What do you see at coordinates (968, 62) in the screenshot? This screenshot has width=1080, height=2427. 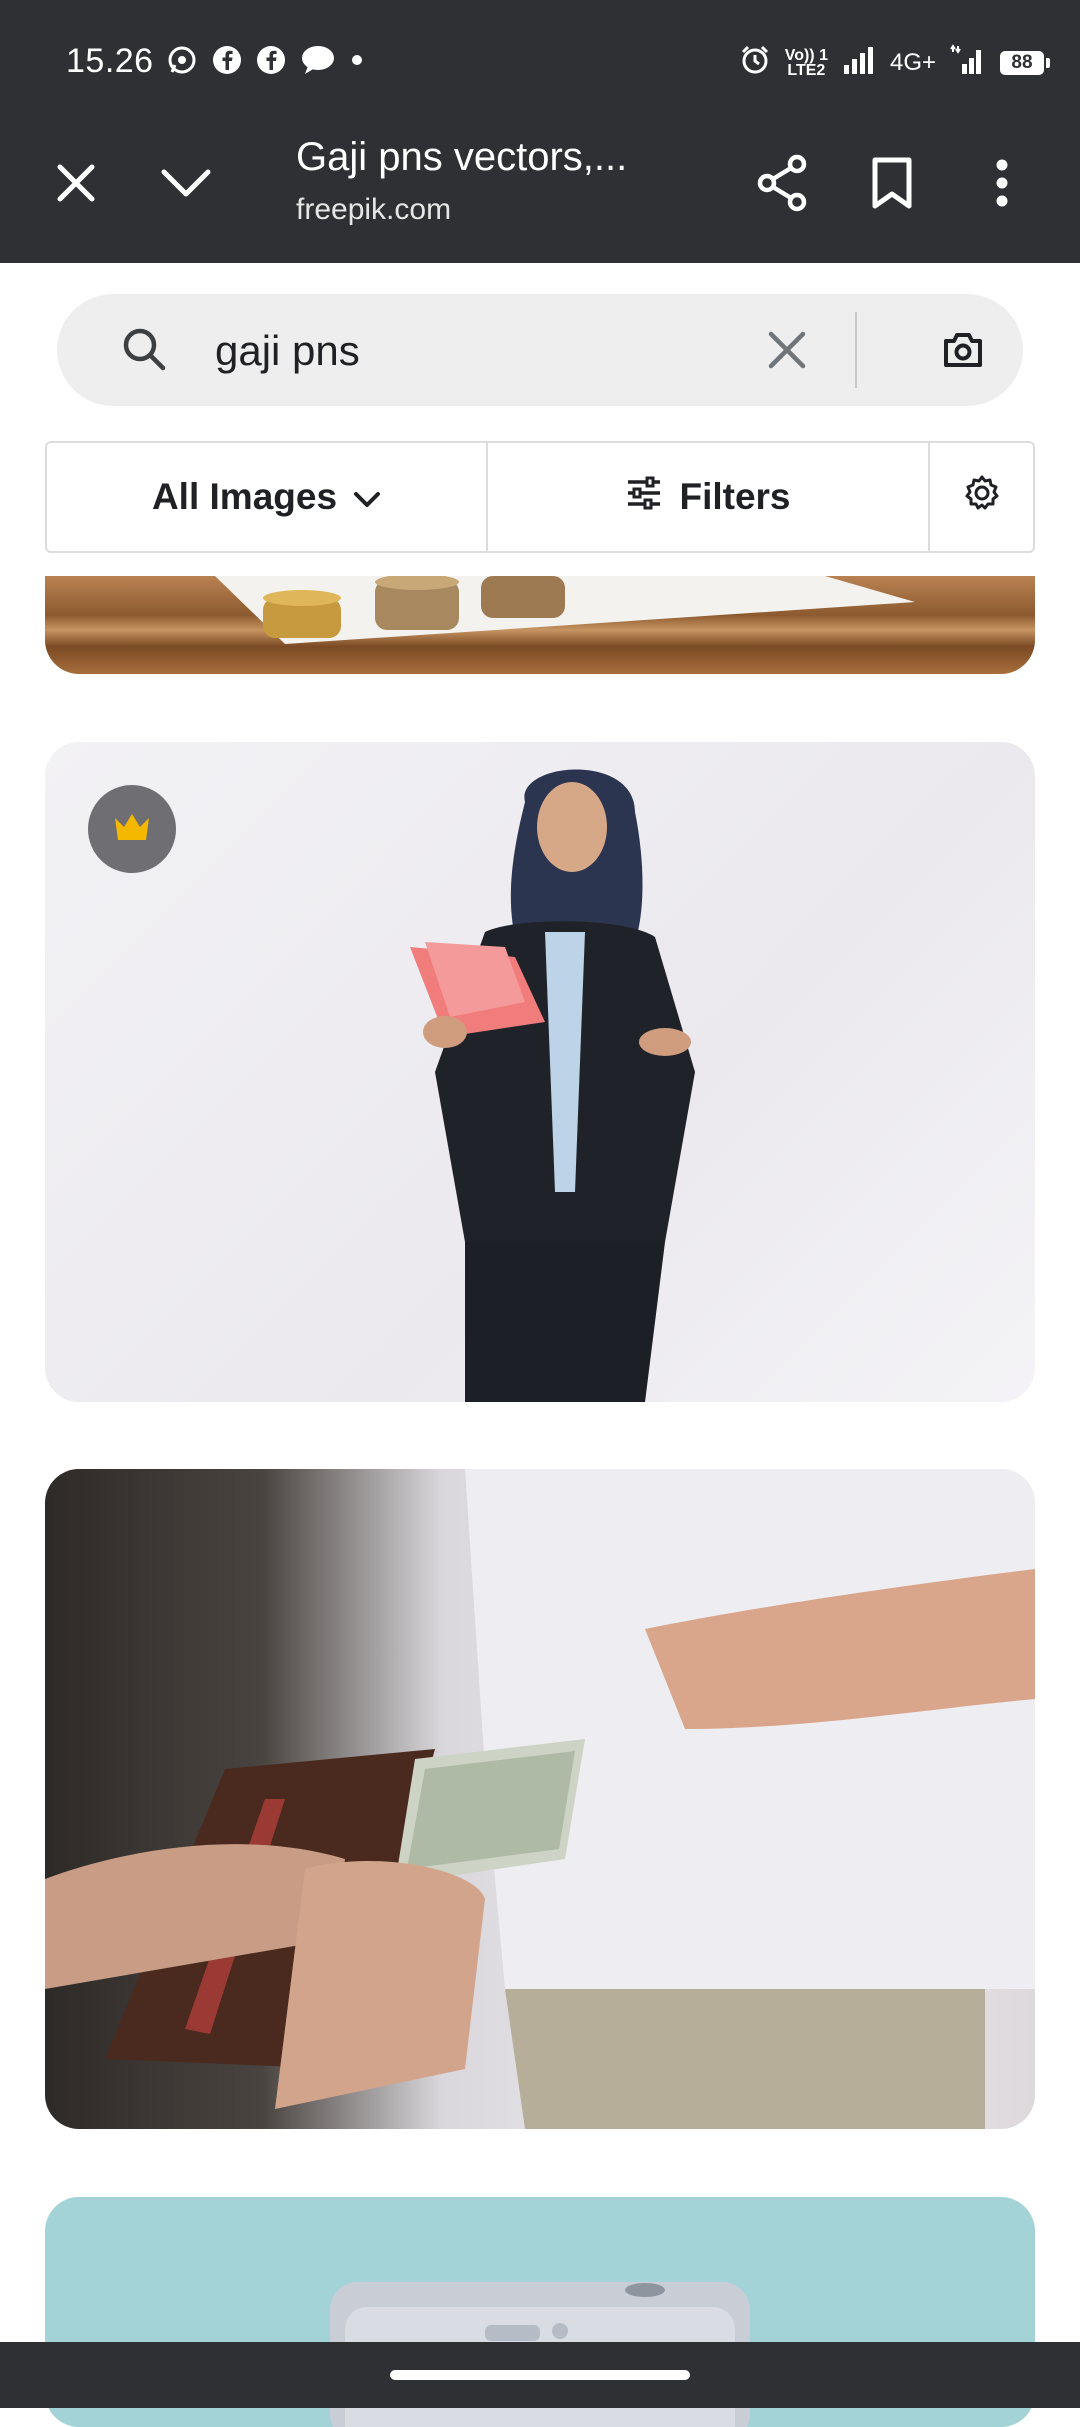 I see `signal-2-icon` at bounding box center [968, 62].